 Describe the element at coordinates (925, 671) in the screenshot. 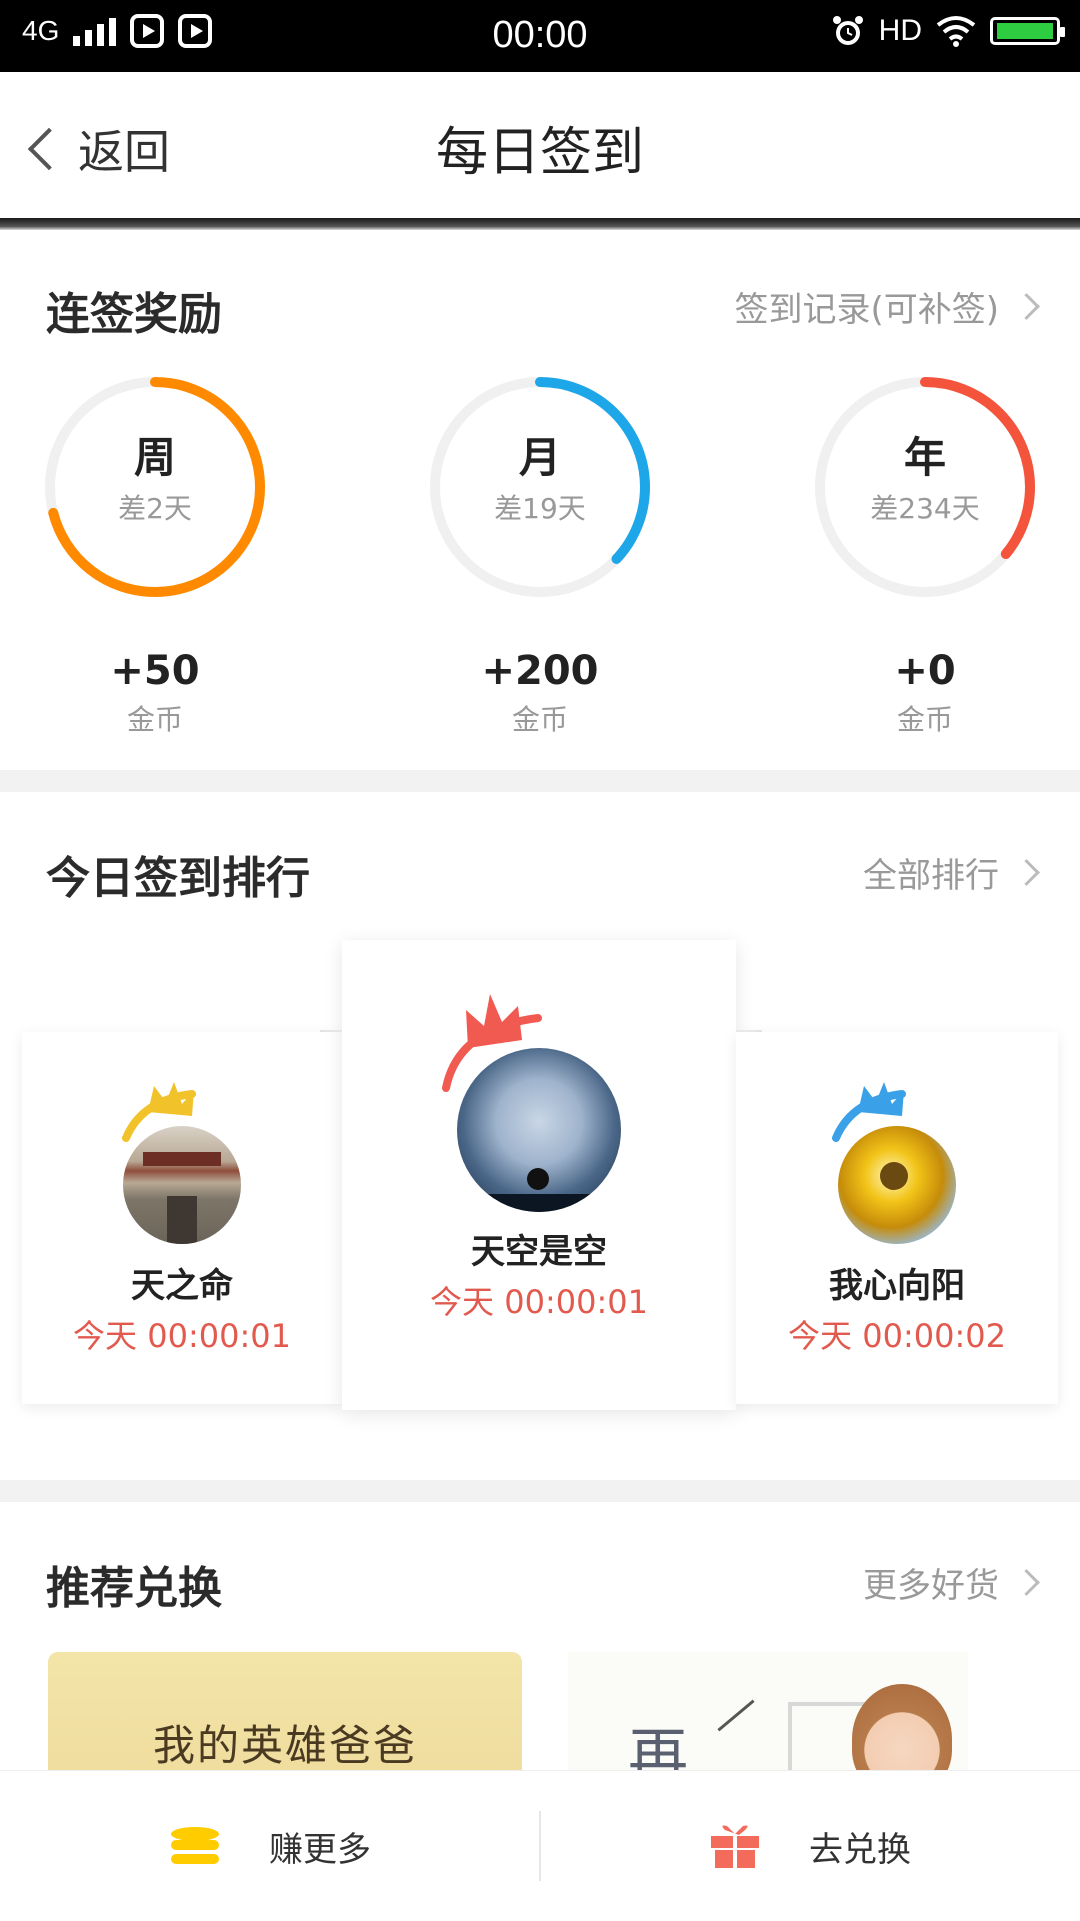

I see `reward-amount: +0` at that location.